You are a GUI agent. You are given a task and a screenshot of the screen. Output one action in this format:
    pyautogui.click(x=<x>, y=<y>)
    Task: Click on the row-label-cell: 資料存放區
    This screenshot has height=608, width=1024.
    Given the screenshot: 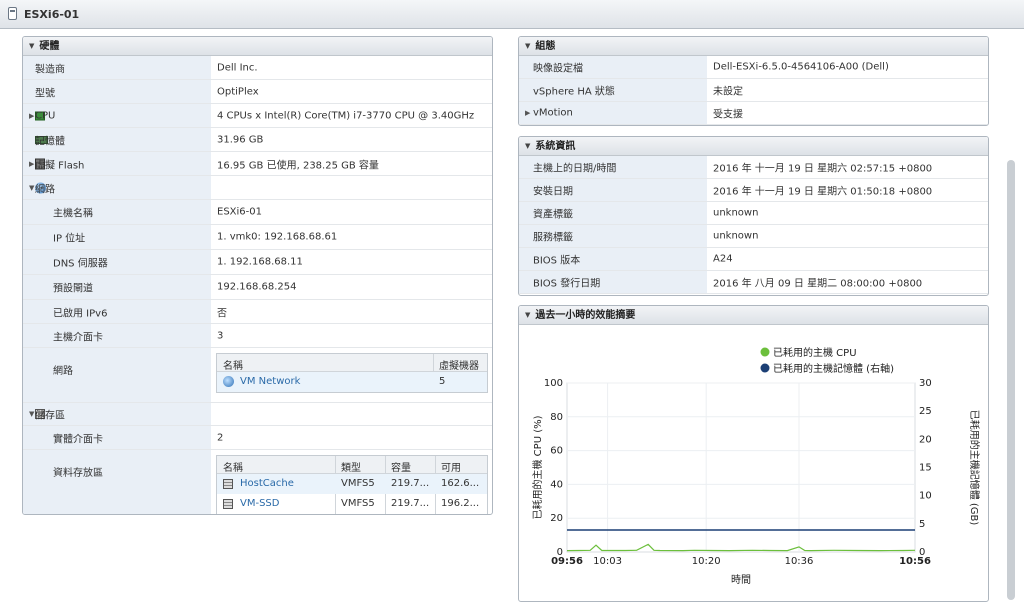 What is the action you would take?
    pyautogui.click(x=117, y=482)
    